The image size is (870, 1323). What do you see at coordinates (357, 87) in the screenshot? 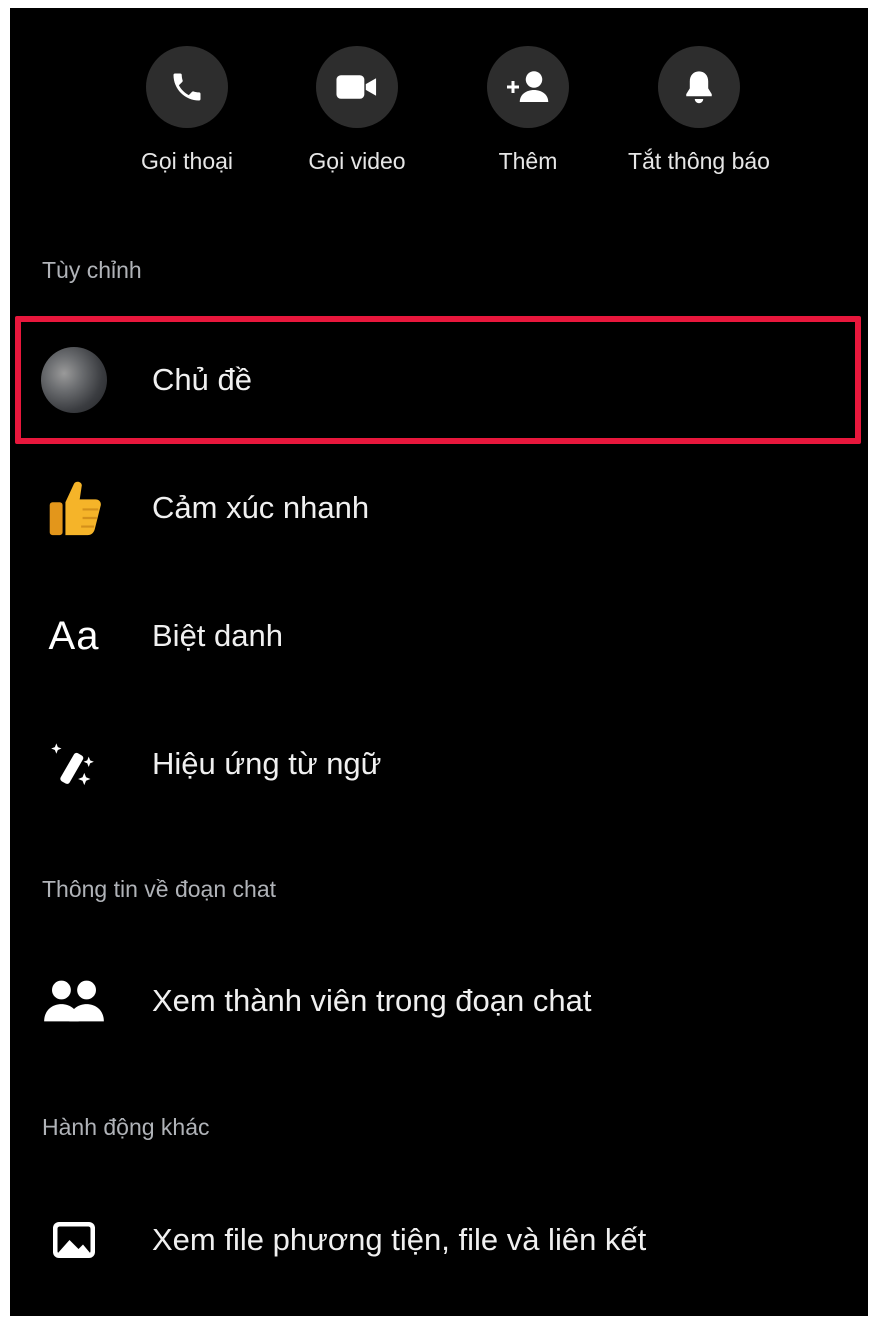
I see `video-camera-icon` at bounding box center [357, 87].